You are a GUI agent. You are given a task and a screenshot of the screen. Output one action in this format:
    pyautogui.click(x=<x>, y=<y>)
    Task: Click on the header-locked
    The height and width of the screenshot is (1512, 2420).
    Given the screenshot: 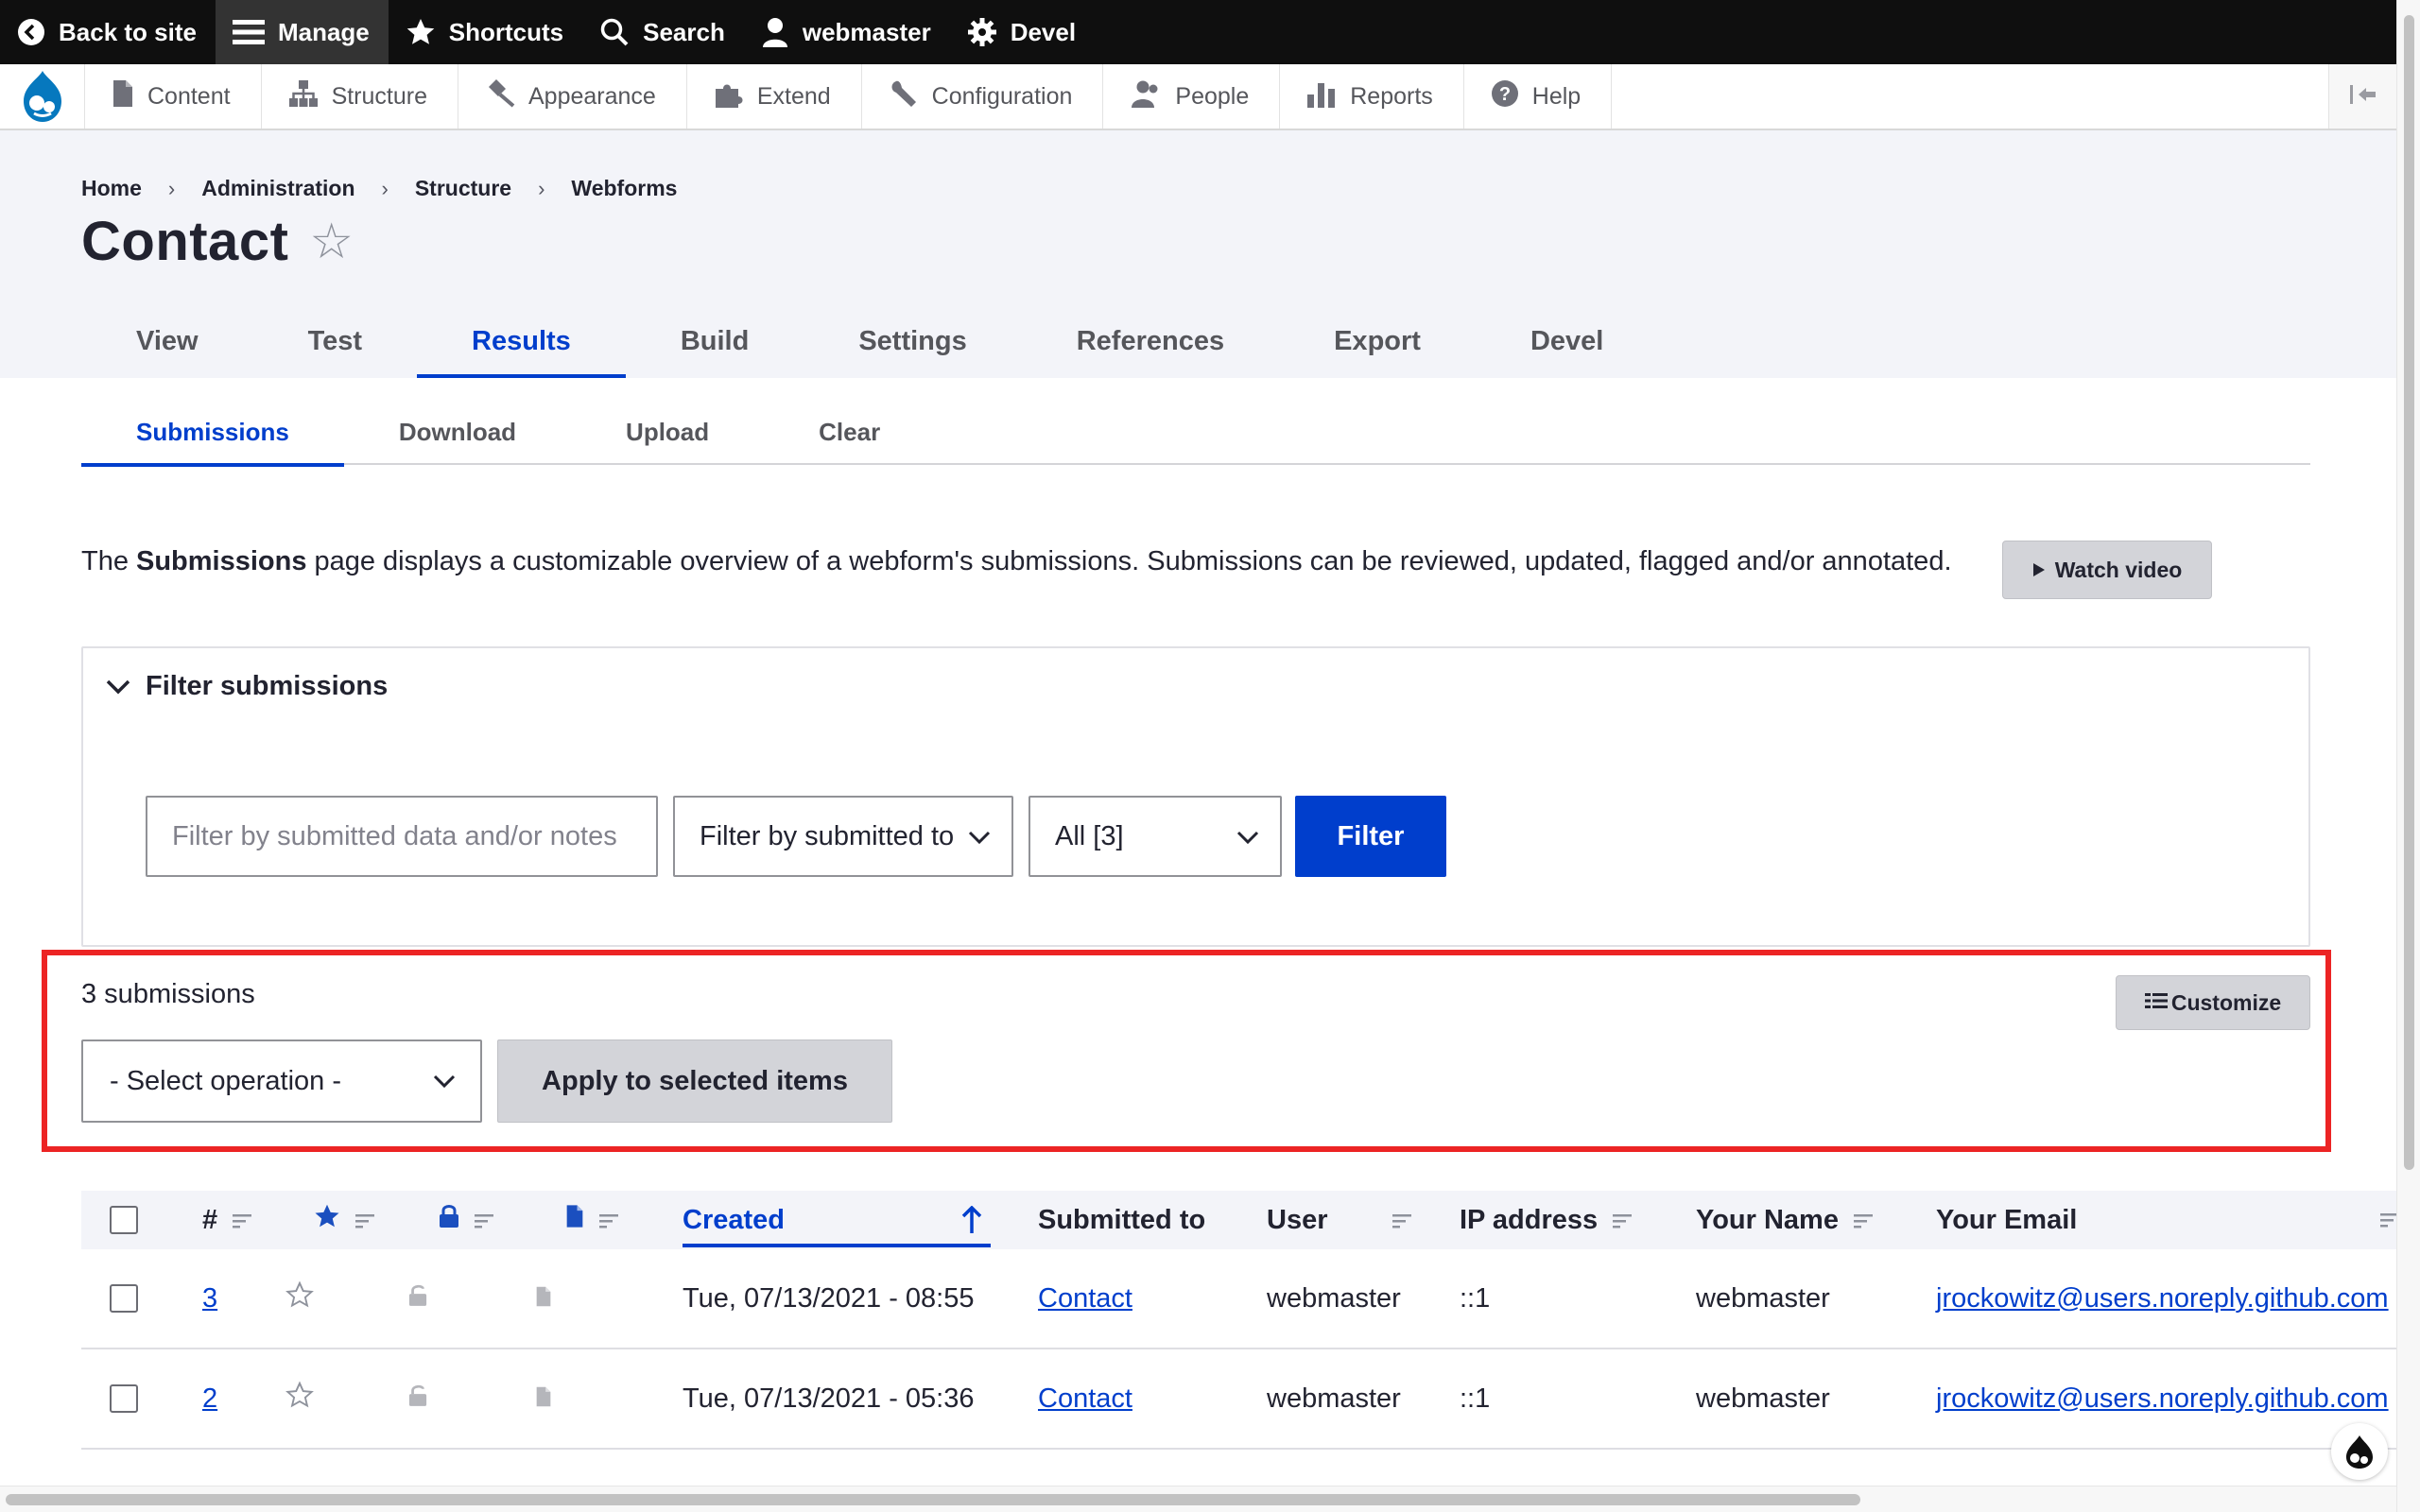 What is the action you would take?
    pyautogui.click(x=466, y=1220)
    